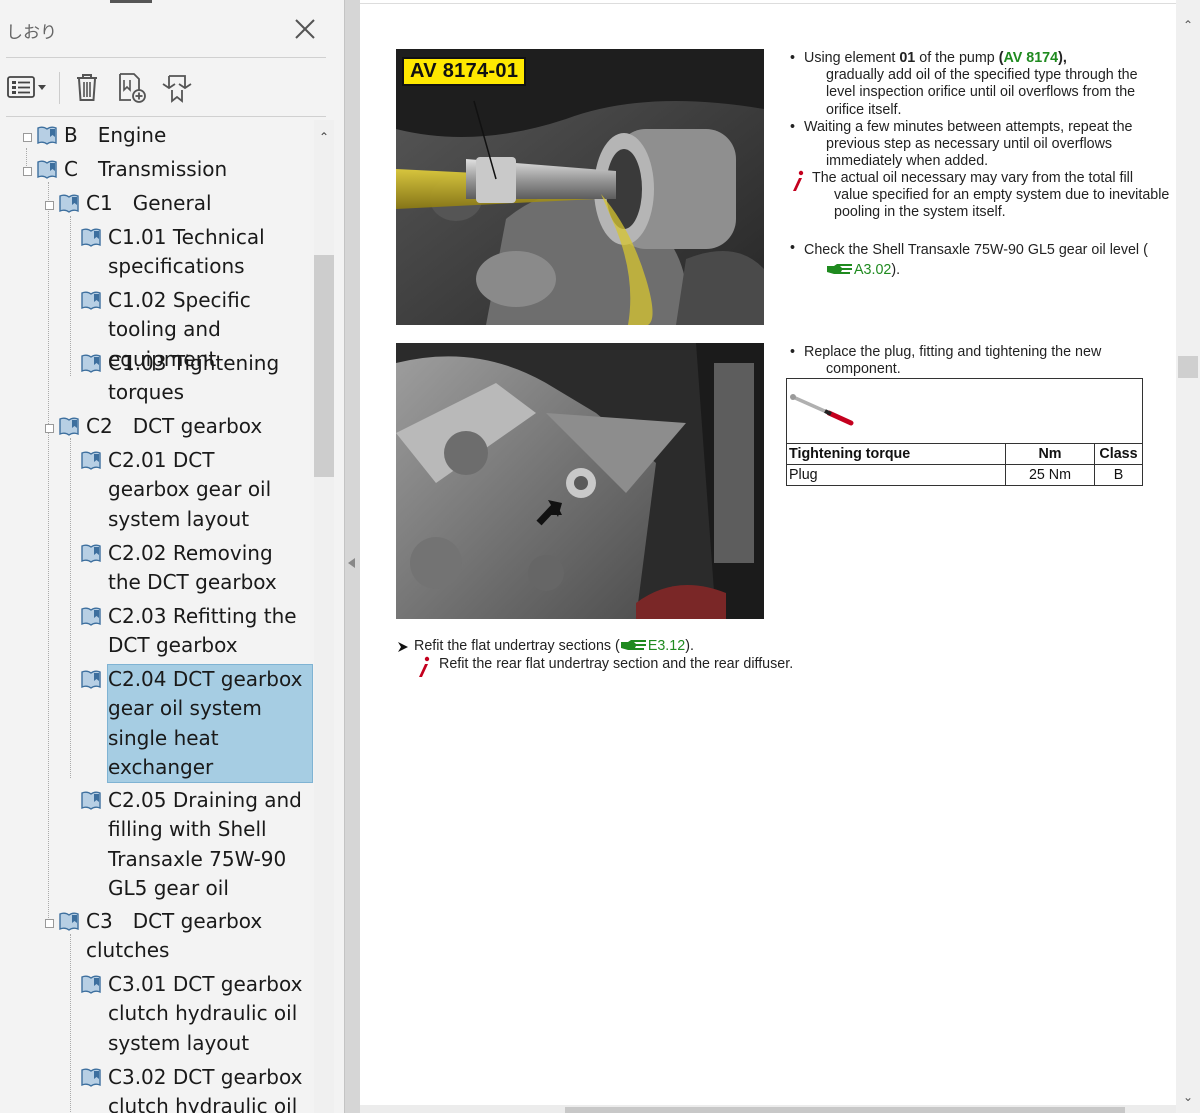 This screenshot has height=1113, width=1200. I want to click on bookmarks-toolbar, so click(165, 87).